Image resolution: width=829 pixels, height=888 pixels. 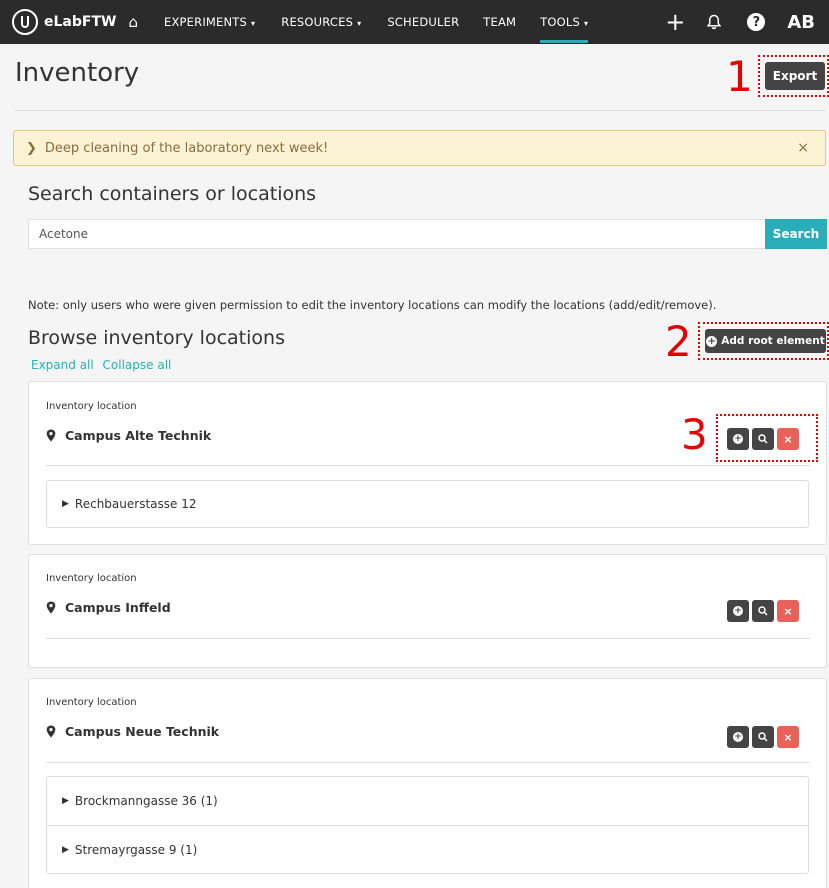 What do you see at coordinates (31, 148) in the screenshot?
I see `chevron-right-icon: ❯` at bounding box center [31, 148].